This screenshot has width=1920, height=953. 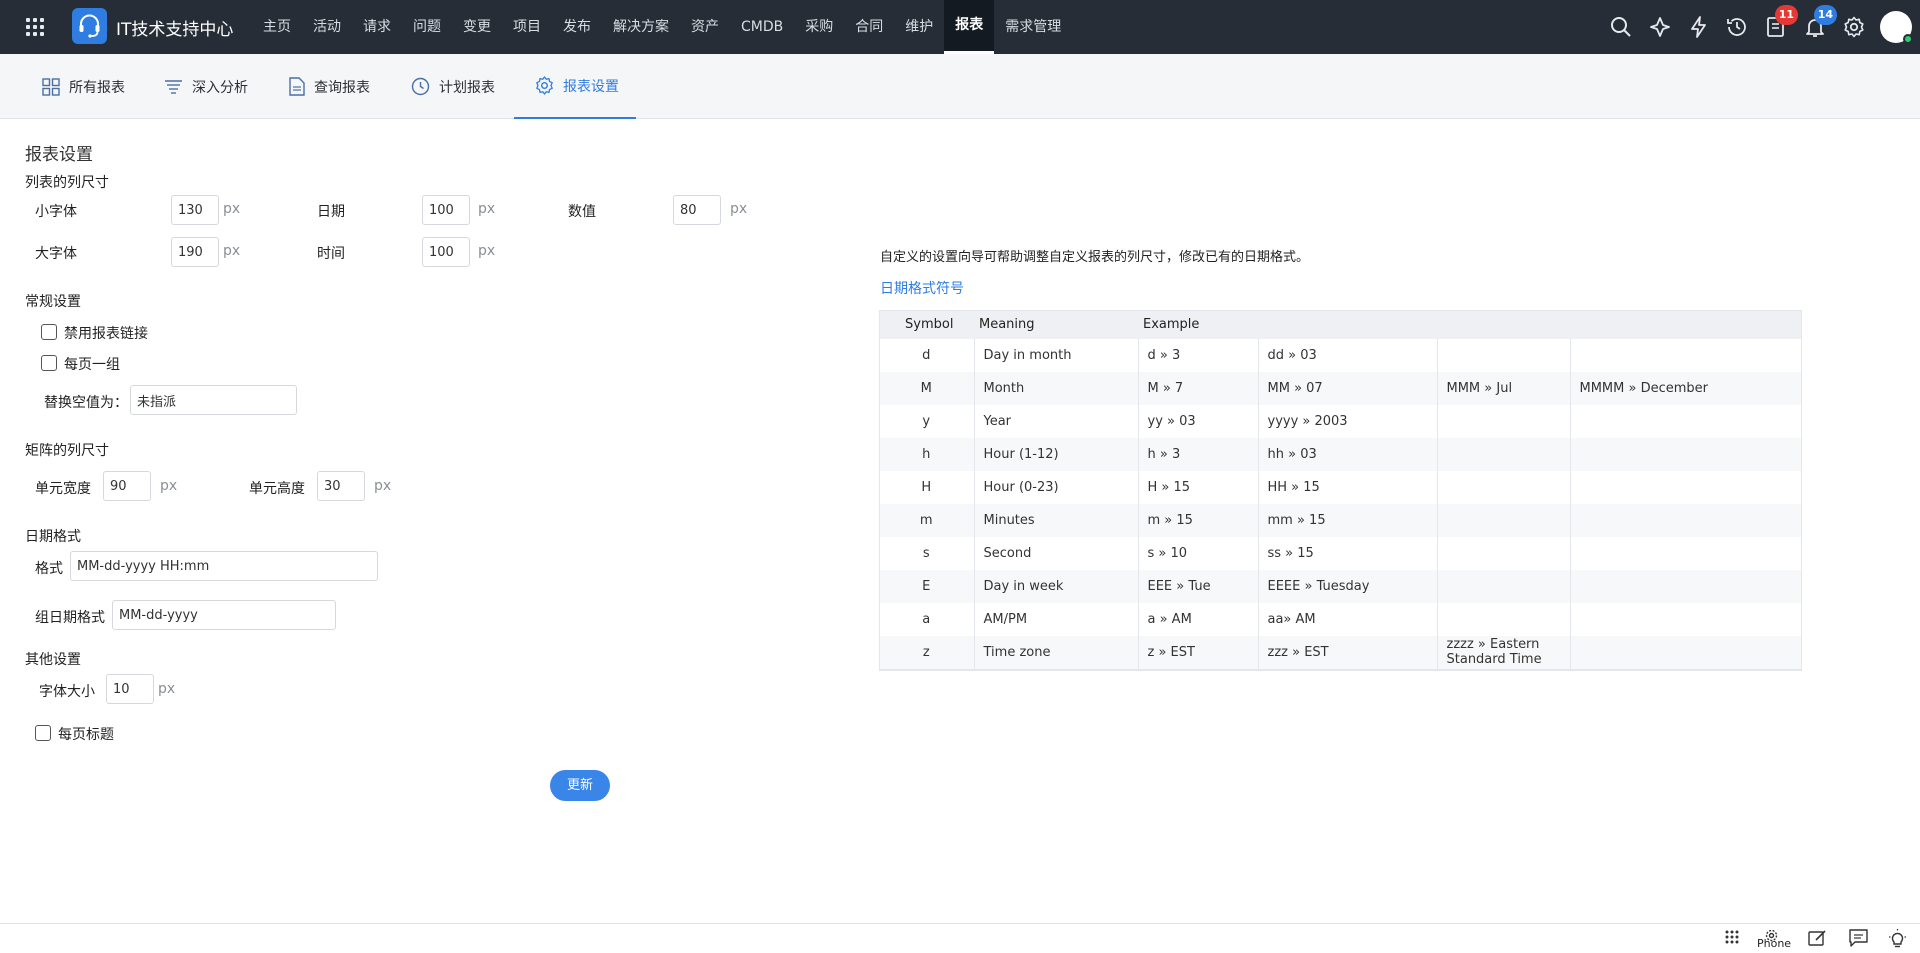 What do you see at coordinates (97, 87) in the screenshot?
I see `tab-label: 所有报表` at bounding box center [97, 87].